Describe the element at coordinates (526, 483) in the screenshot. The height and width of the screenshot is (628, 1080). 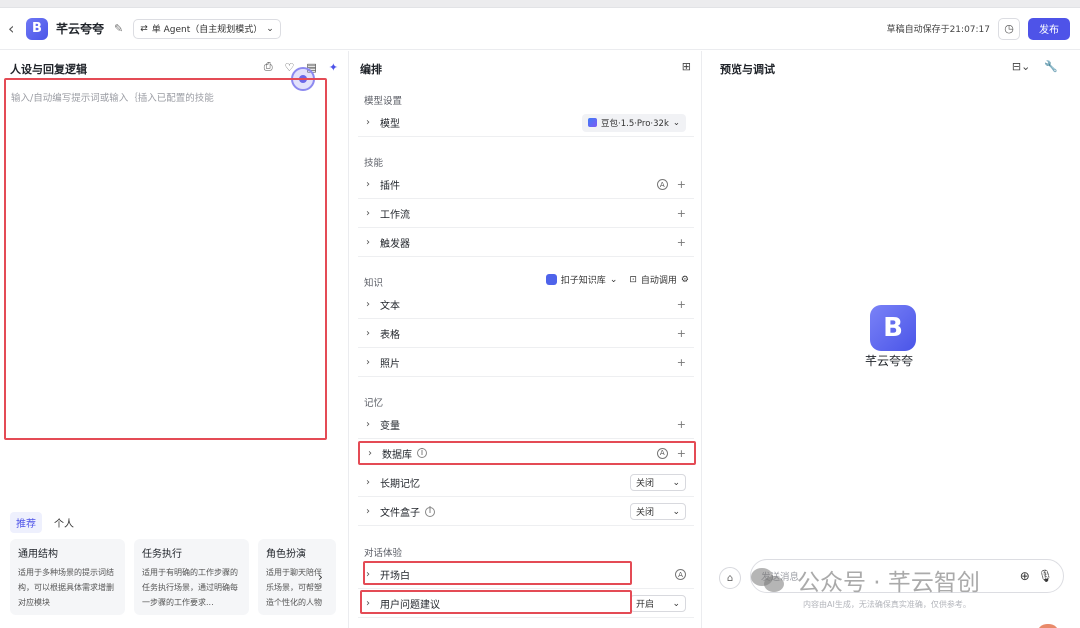
I see `row-longterm-memory: › 长期记忆 关闭 ⌄` at that location.